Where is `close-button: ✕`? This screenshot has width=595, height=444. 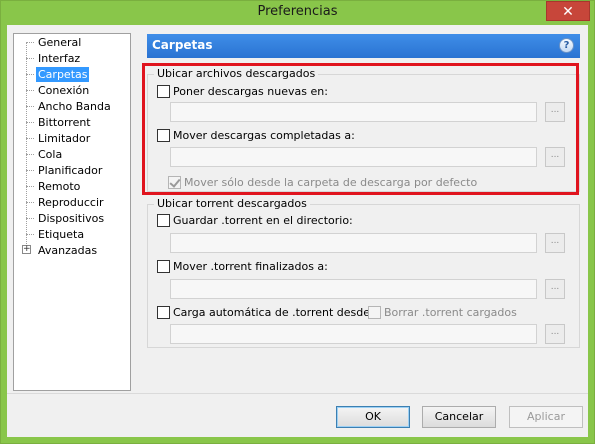 close-button: ✕ is located at coordinates (568, 11).